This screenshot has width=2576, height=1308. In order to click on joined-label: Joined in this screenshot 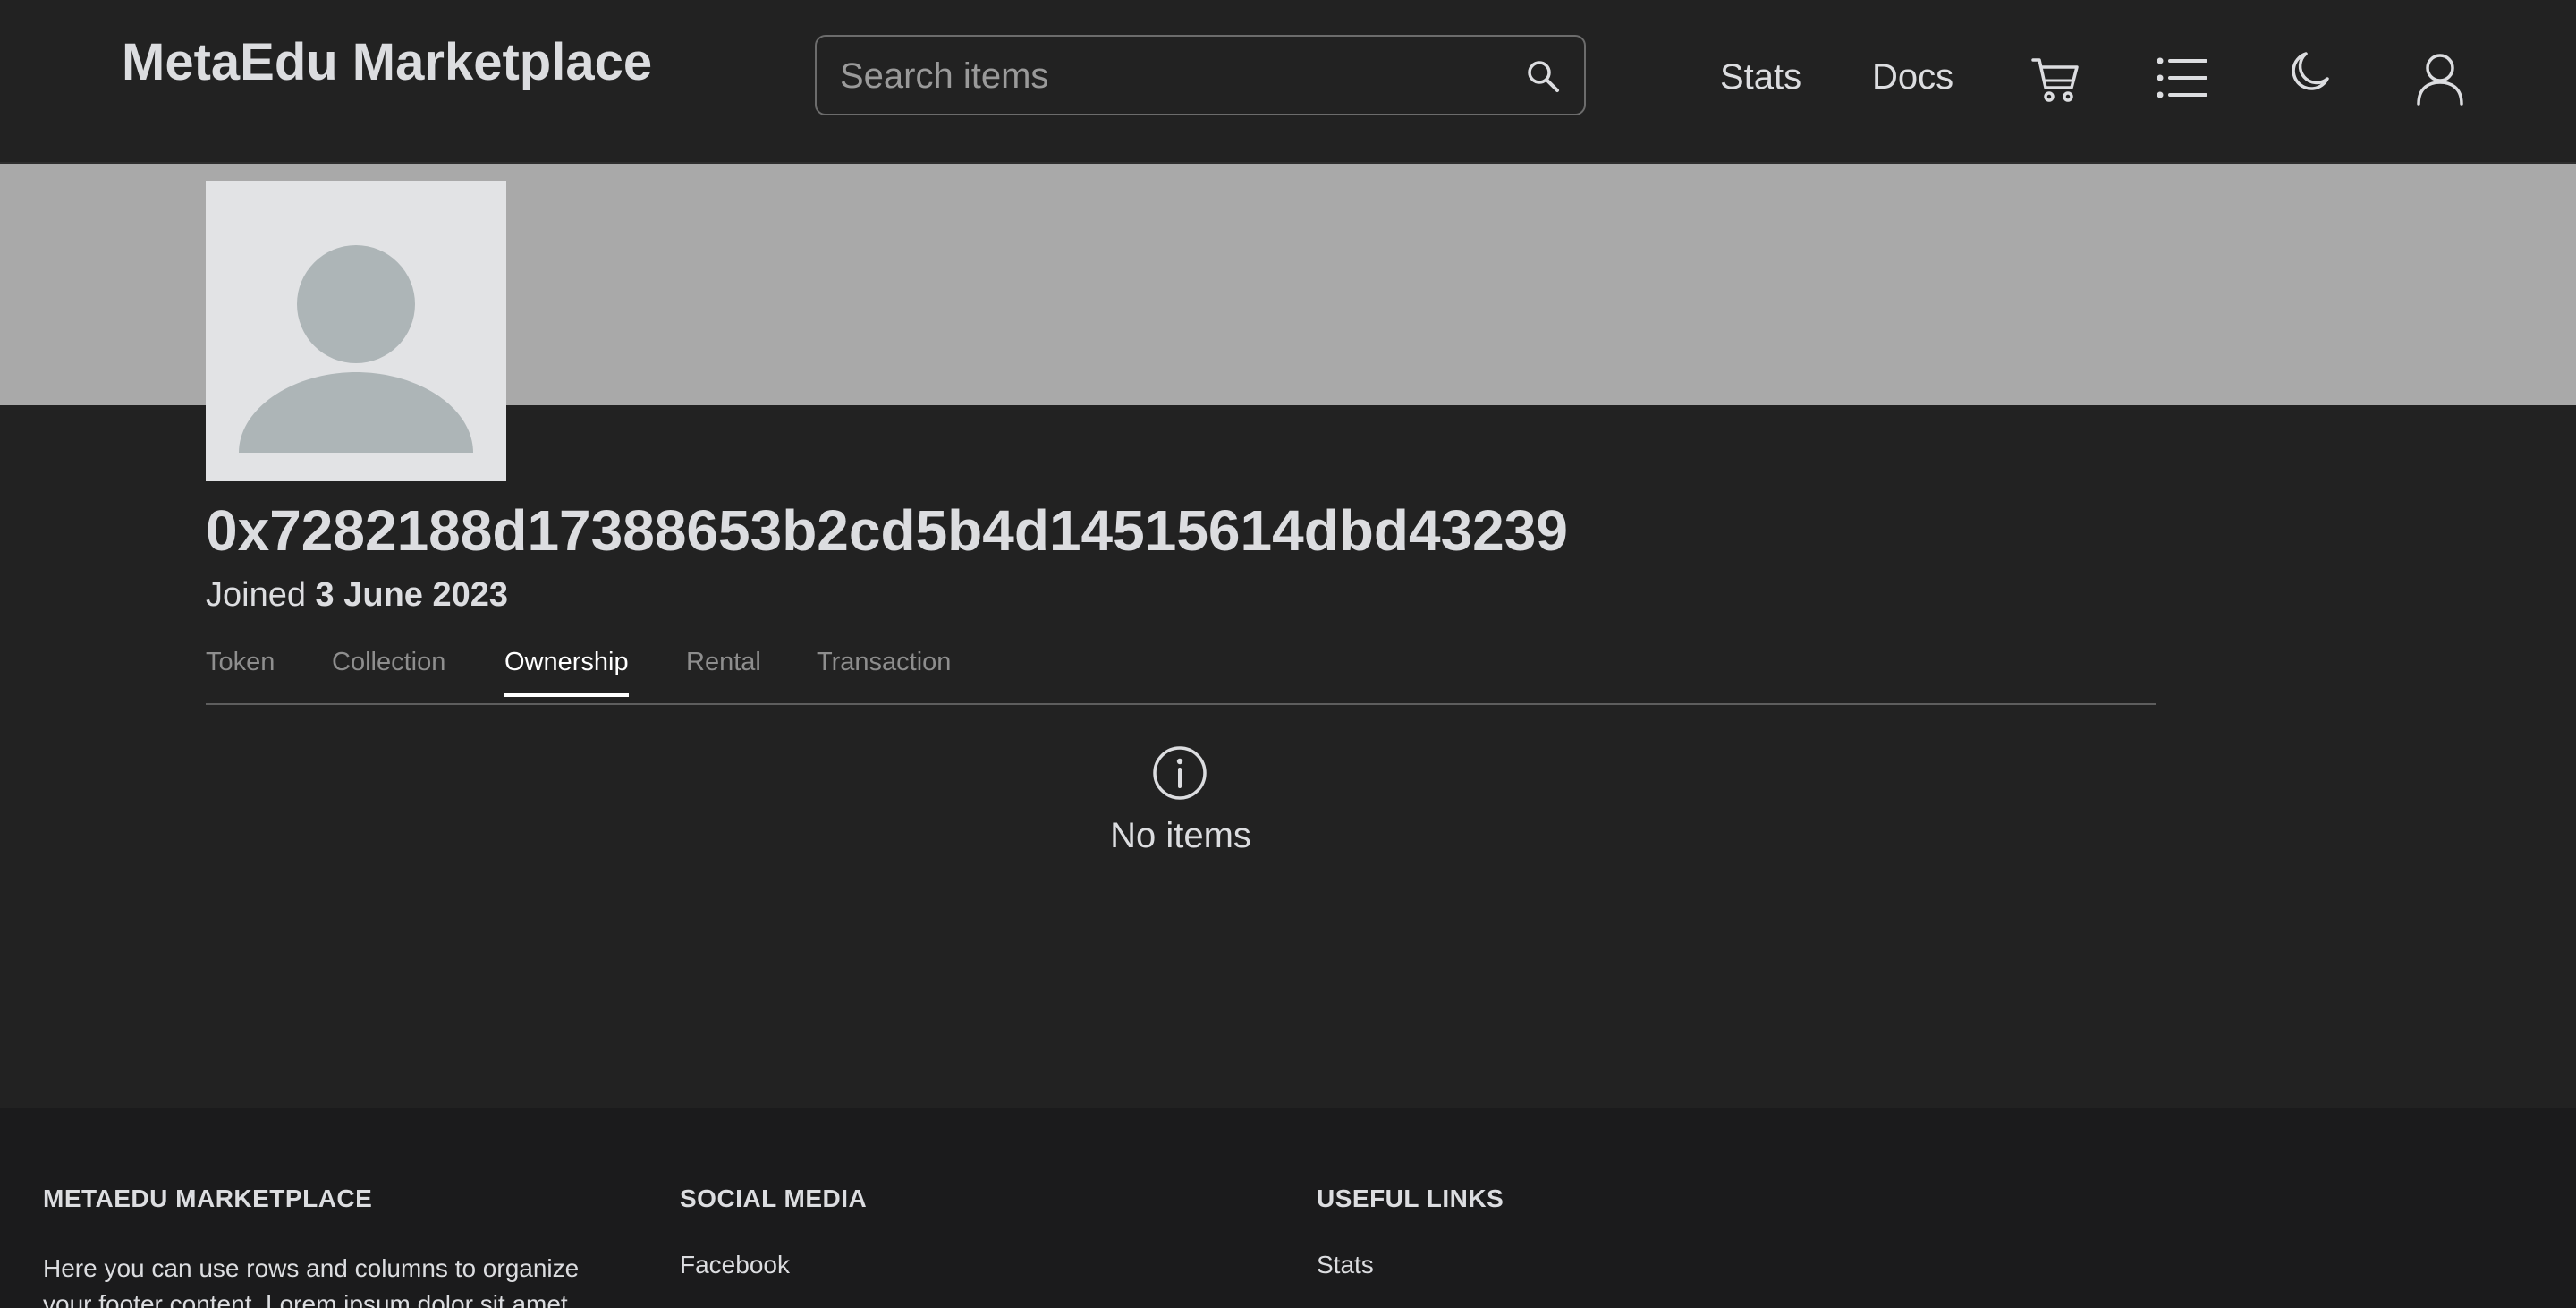, I will do `click(256, 595)`.